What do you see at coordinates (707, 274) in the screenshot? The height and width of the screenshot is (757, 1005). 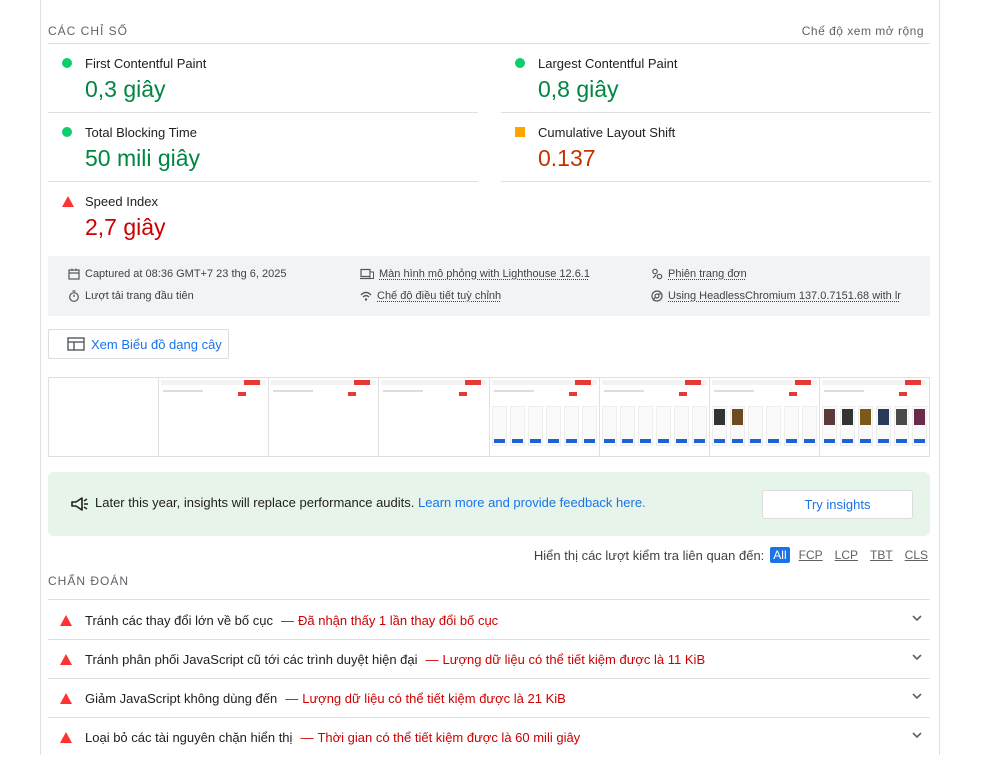 I see `session-text: Phiên trang đơn` at bounding box center [707, 274].